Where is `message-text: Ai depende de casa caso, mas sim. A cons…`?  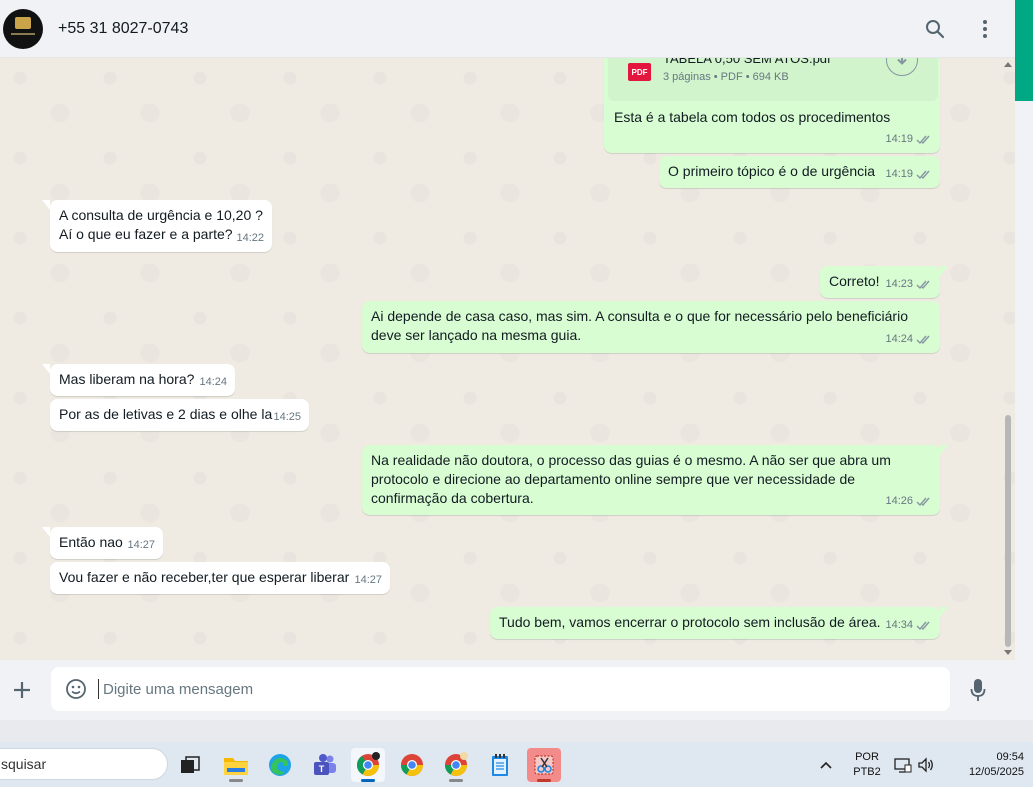 message-text: Ai depende de casa caso, mas sim. A cons… is located at coordinates (639, 325).